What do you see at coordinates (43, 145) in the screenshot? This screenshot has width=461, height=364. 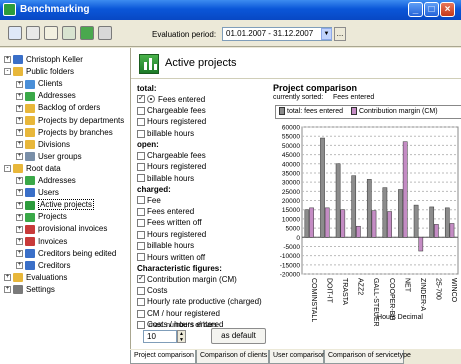 I see `tree-item: + Divisions` at bounding box center [43, 145].